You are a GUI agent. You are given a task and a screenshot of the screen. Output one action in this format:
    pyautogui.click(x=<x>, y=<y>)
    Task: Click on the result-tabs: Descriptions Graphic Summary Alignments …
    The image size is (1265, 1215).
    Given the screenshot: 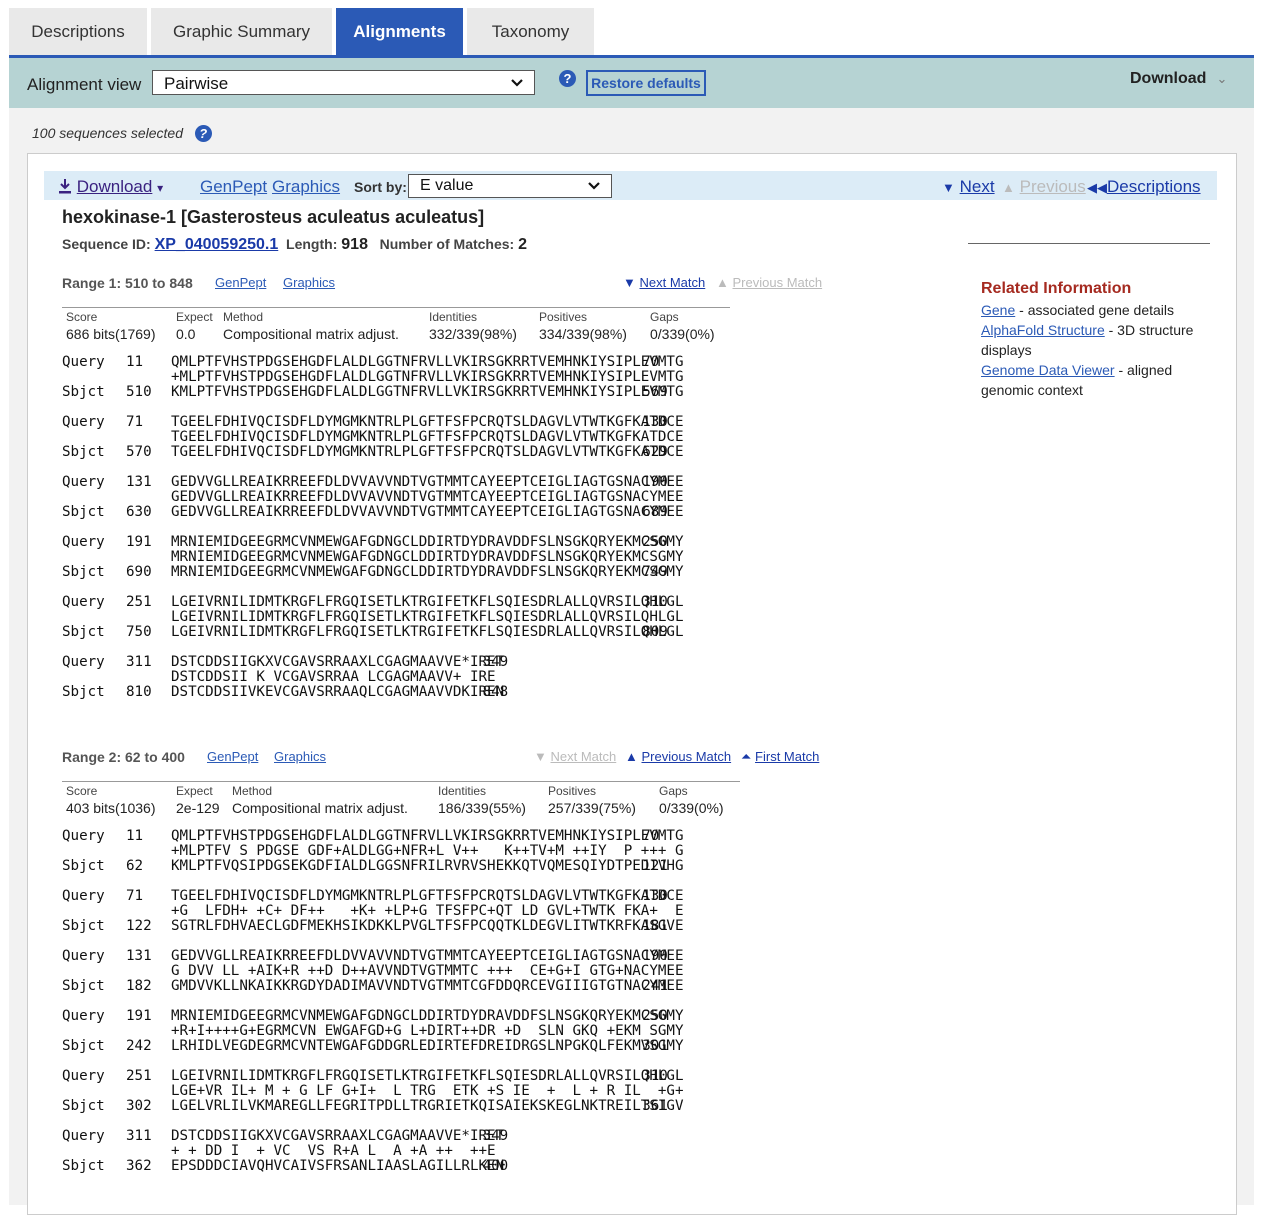 What is the action you would take?
    pyautogui.click(x=301, y=32)
    